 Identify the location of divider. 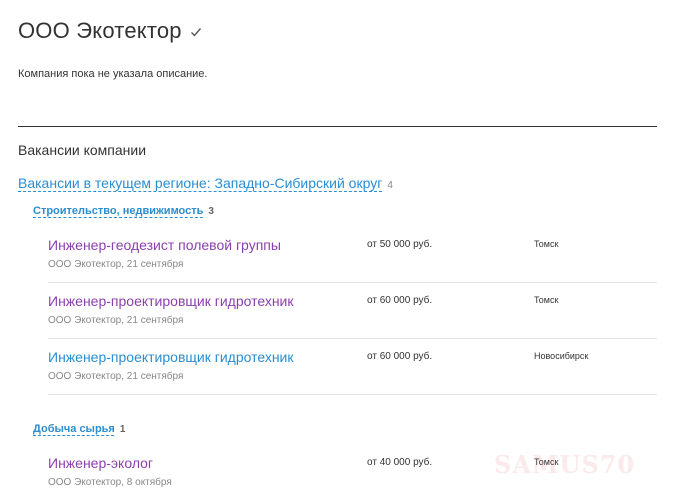
(337, 126).